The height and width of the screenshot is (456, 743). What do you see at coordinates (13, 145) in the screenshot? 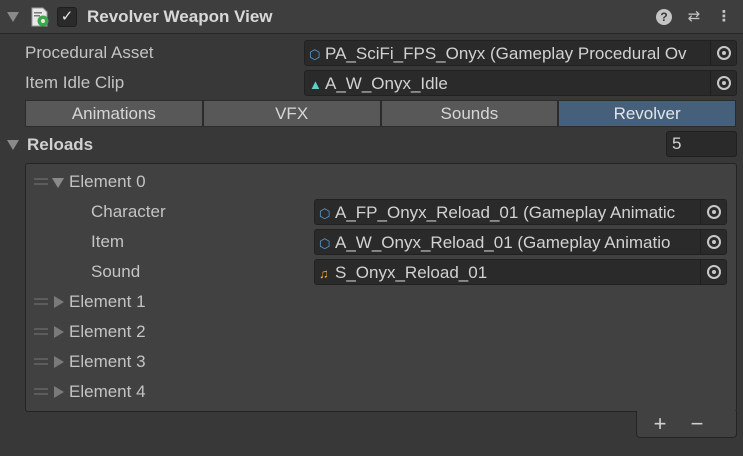
I see `reloads-foldout-icon` at bounding box center [13, 145].